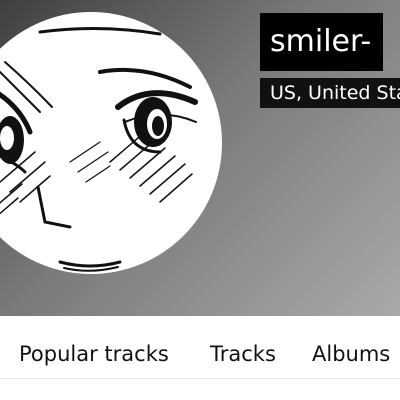 This screenshot has height=400, width=400. Describe the element at coordinates (351, 354) in the screenshot. I see `tab-albums: Albums` at that location.